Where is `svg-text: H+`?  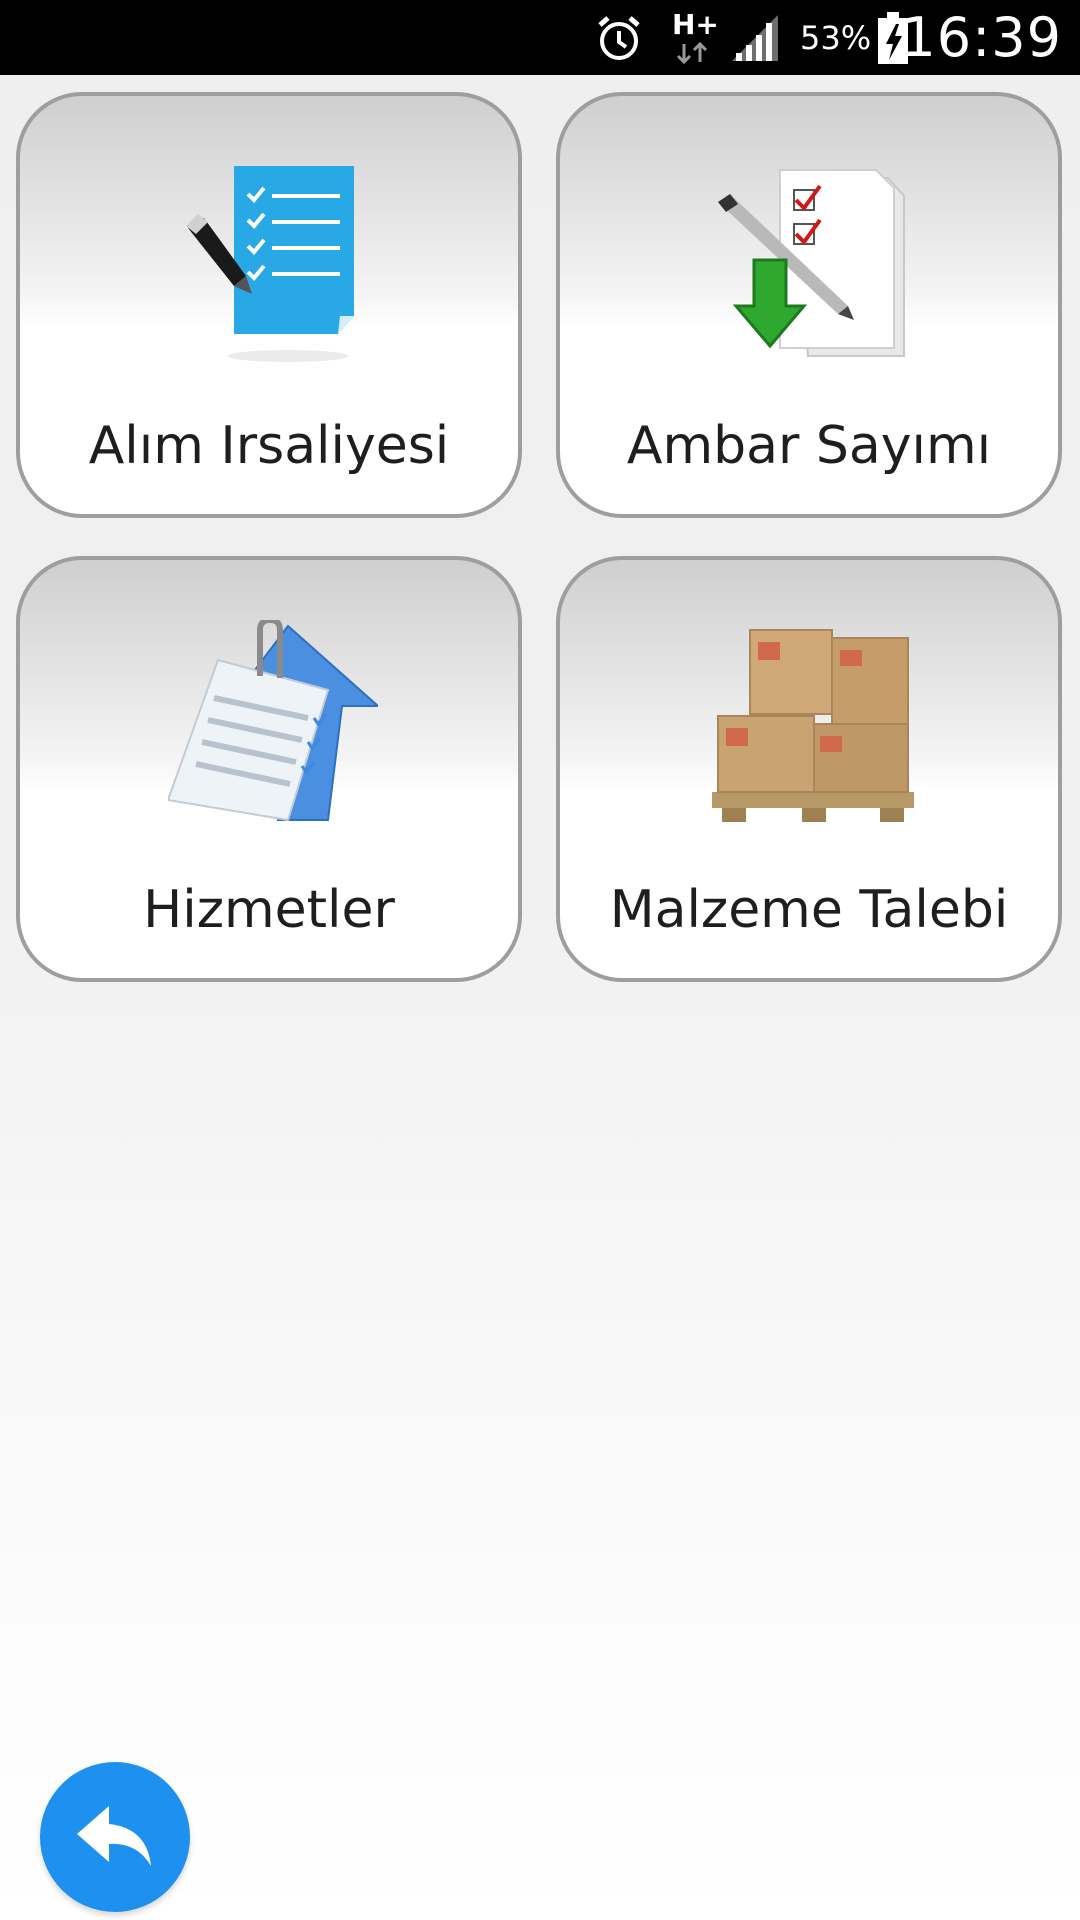 svg-text: H+ is located at coordinates (694, 24).